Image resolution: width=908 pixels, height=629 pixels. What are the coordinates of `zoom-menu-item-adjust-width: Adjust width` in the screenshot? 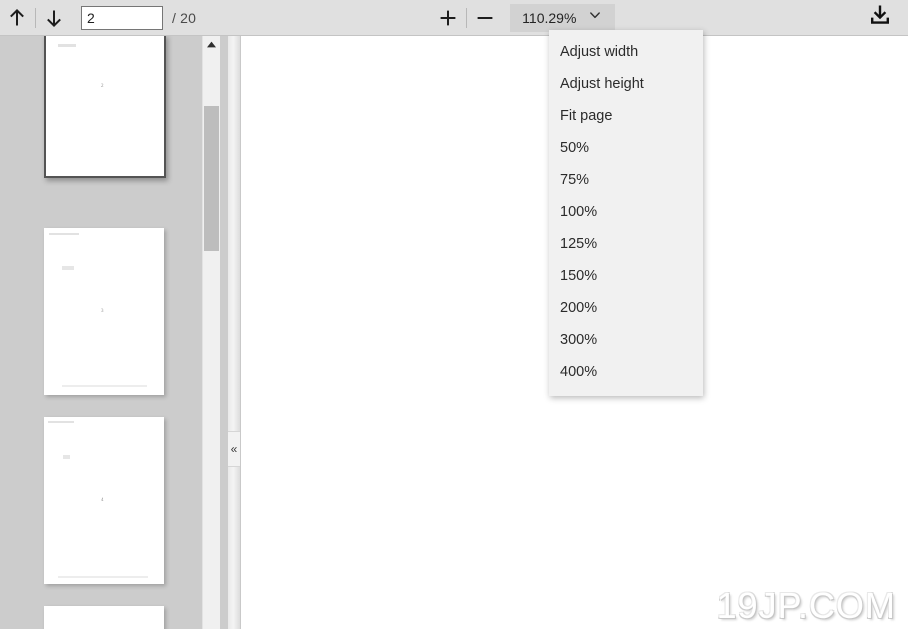 It's located at (626, 52).